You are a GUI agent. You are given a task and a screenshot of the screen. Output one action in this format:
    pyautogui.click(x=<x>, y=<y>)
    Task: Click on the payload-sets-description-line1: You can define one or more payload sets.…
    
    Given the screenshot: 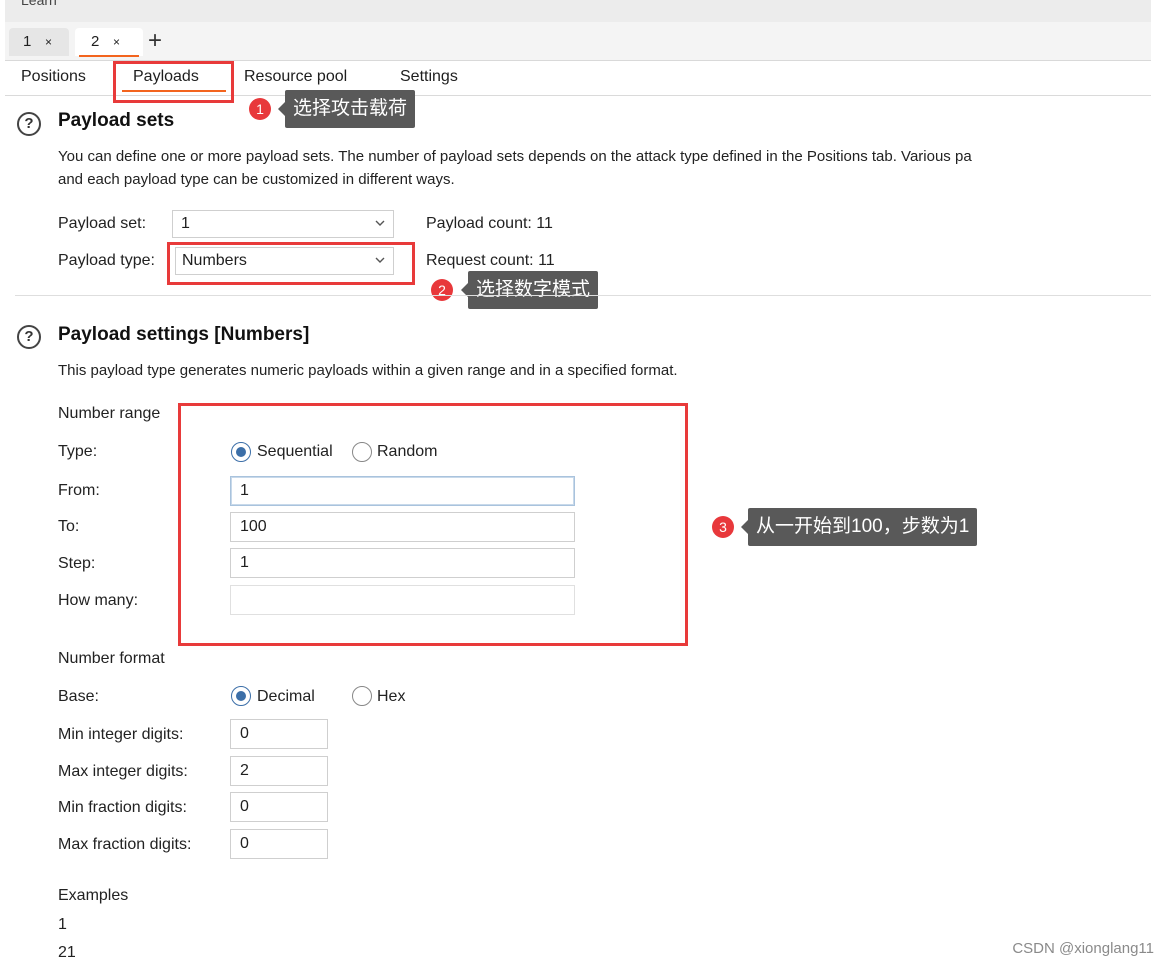 What is the action you would take?
    pyautogui.click(x=515, y=156)
    